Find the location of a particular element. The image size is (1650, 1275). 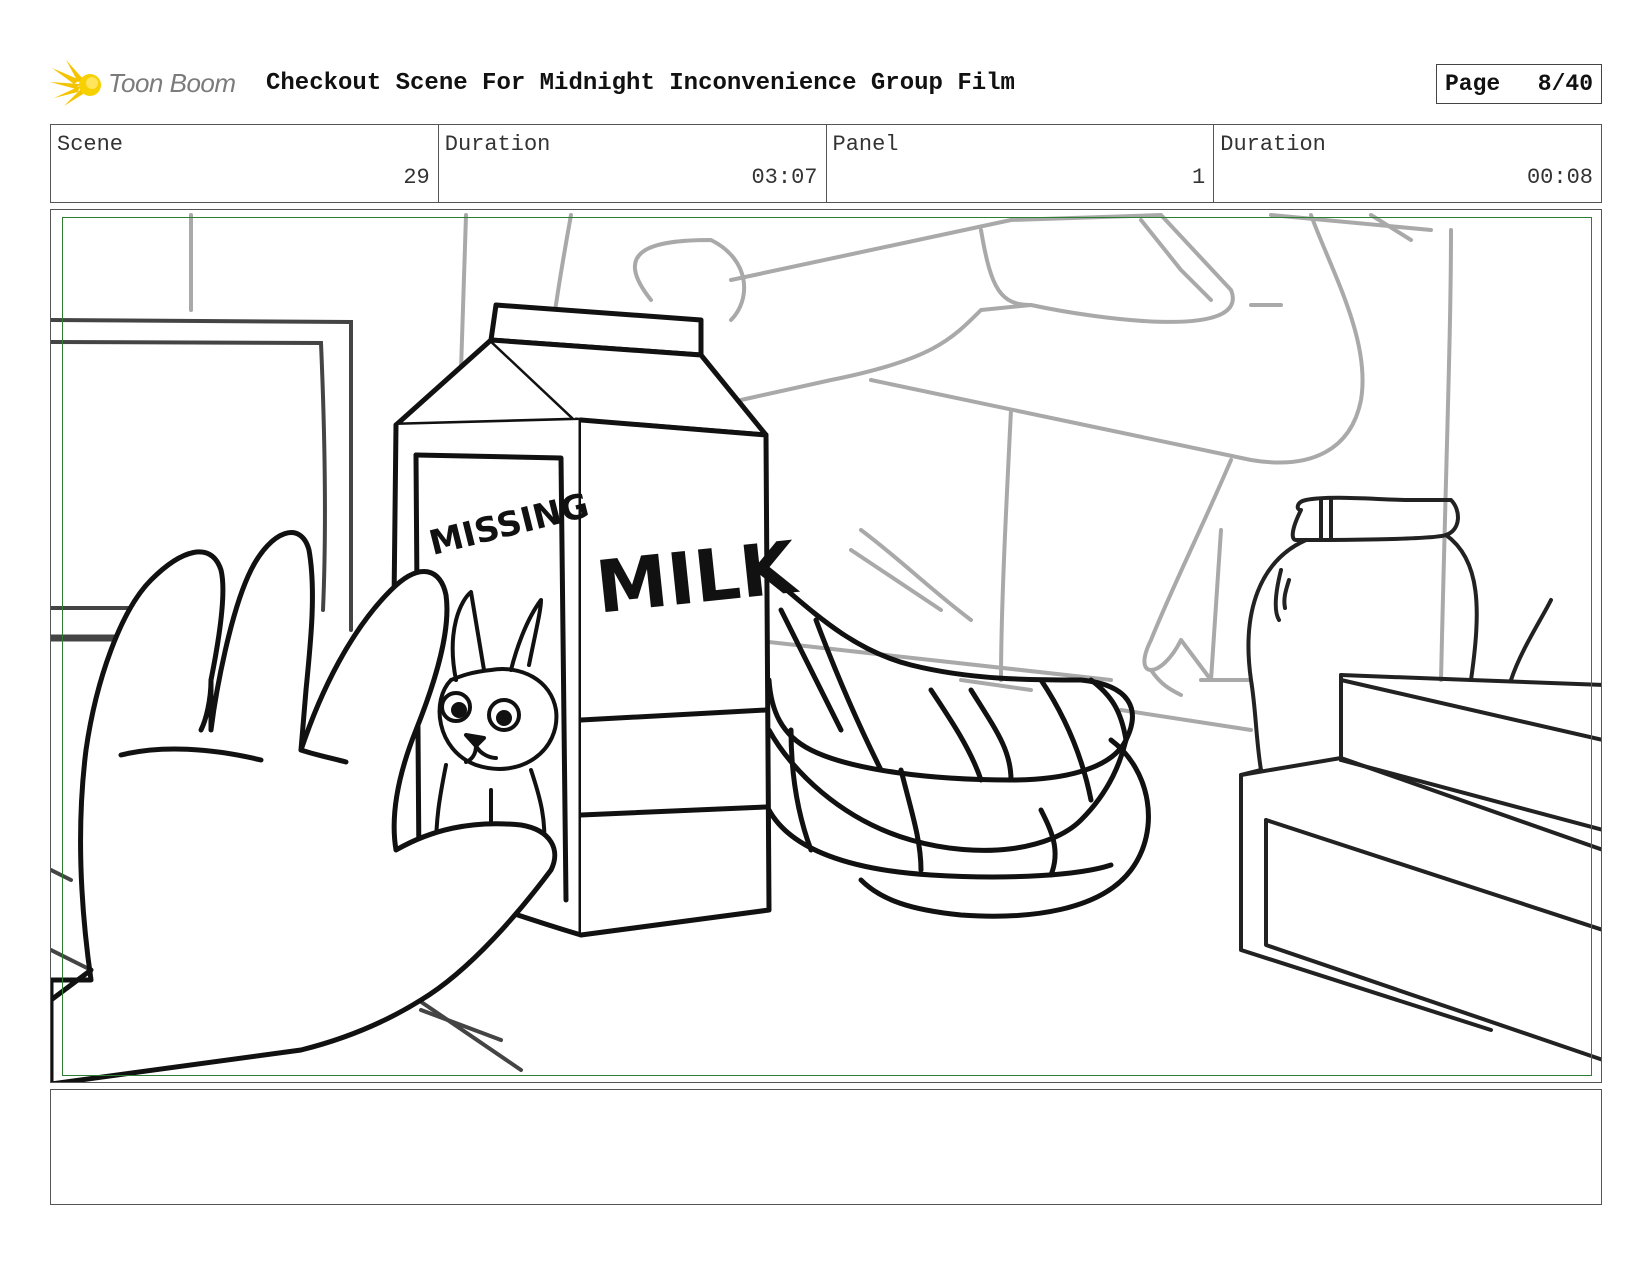

scene-label: Scene is located at coordinates (90, 144).